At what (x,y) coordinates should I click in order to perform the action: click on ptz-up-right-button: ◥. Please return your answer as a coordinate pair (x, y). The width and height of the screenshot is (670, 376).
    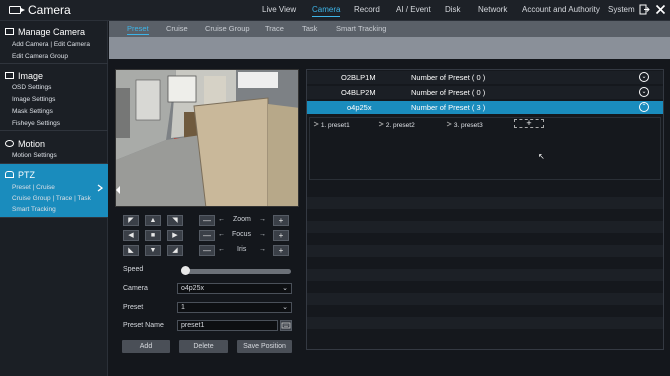
    Looking at the image, I should click on (175, 220).